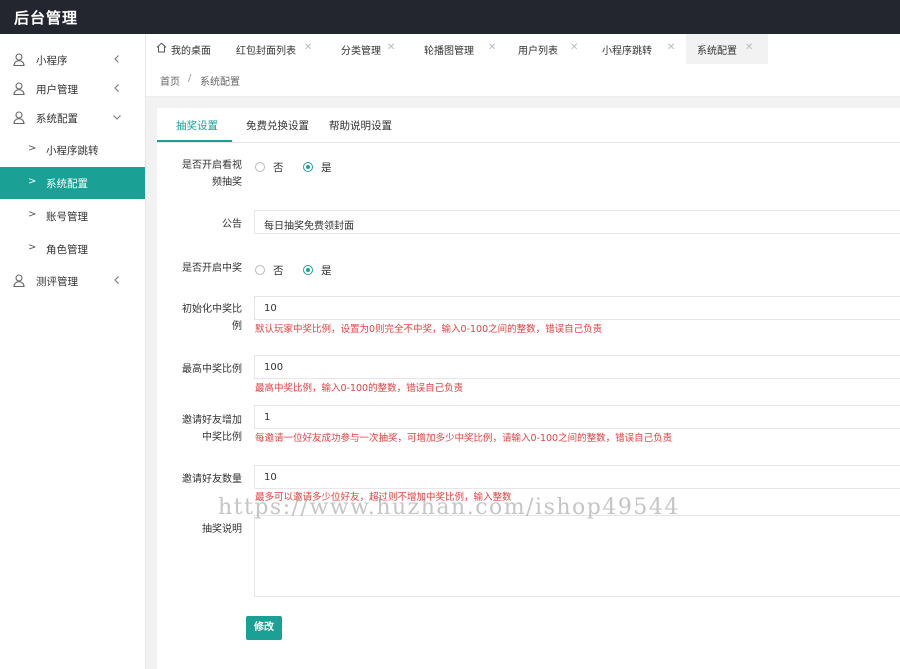 This screenshot has height=669, width=900. I want to click on tab-user-list: 用户列表 ✕, so click(548, 49).